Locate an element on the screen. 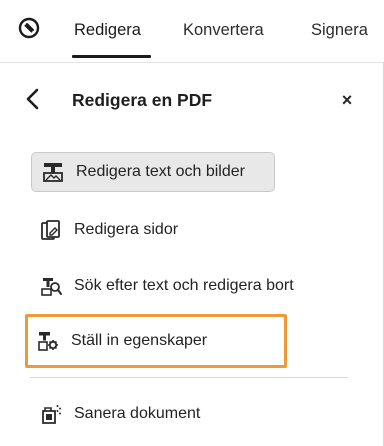  menu-item-sanitize-document: Sanera dokument is located at coordinates (180, 414).